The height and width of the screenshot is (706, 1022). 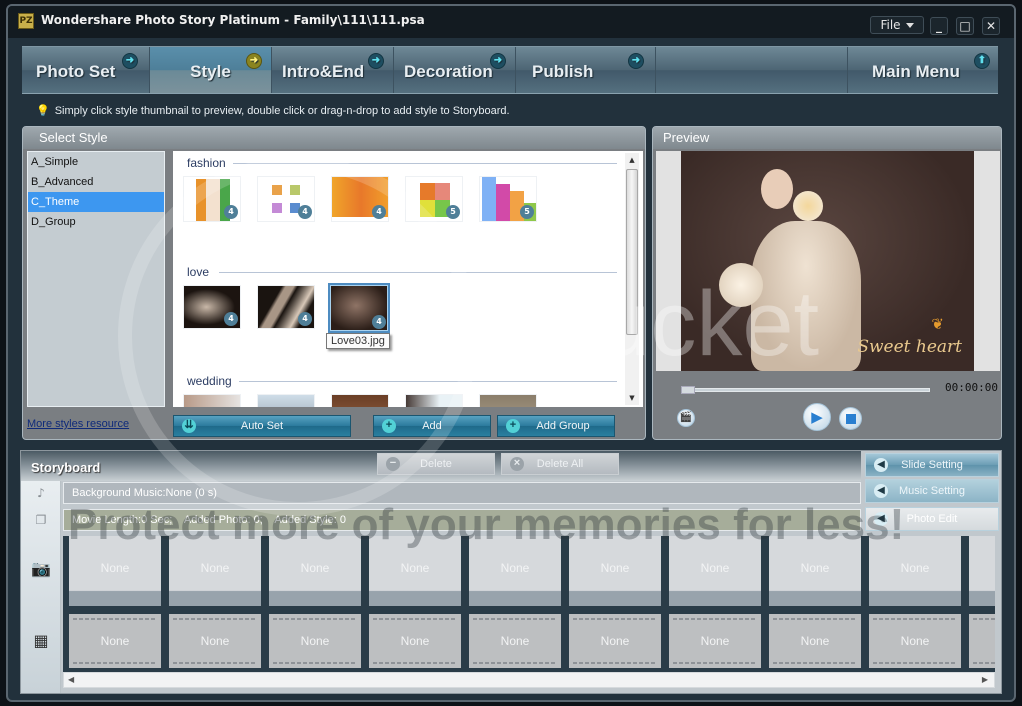 What do you see at coordinates (632, 252) in the screenshot?
I see `scrollbar-thumb` at bounding box center [632, 252].